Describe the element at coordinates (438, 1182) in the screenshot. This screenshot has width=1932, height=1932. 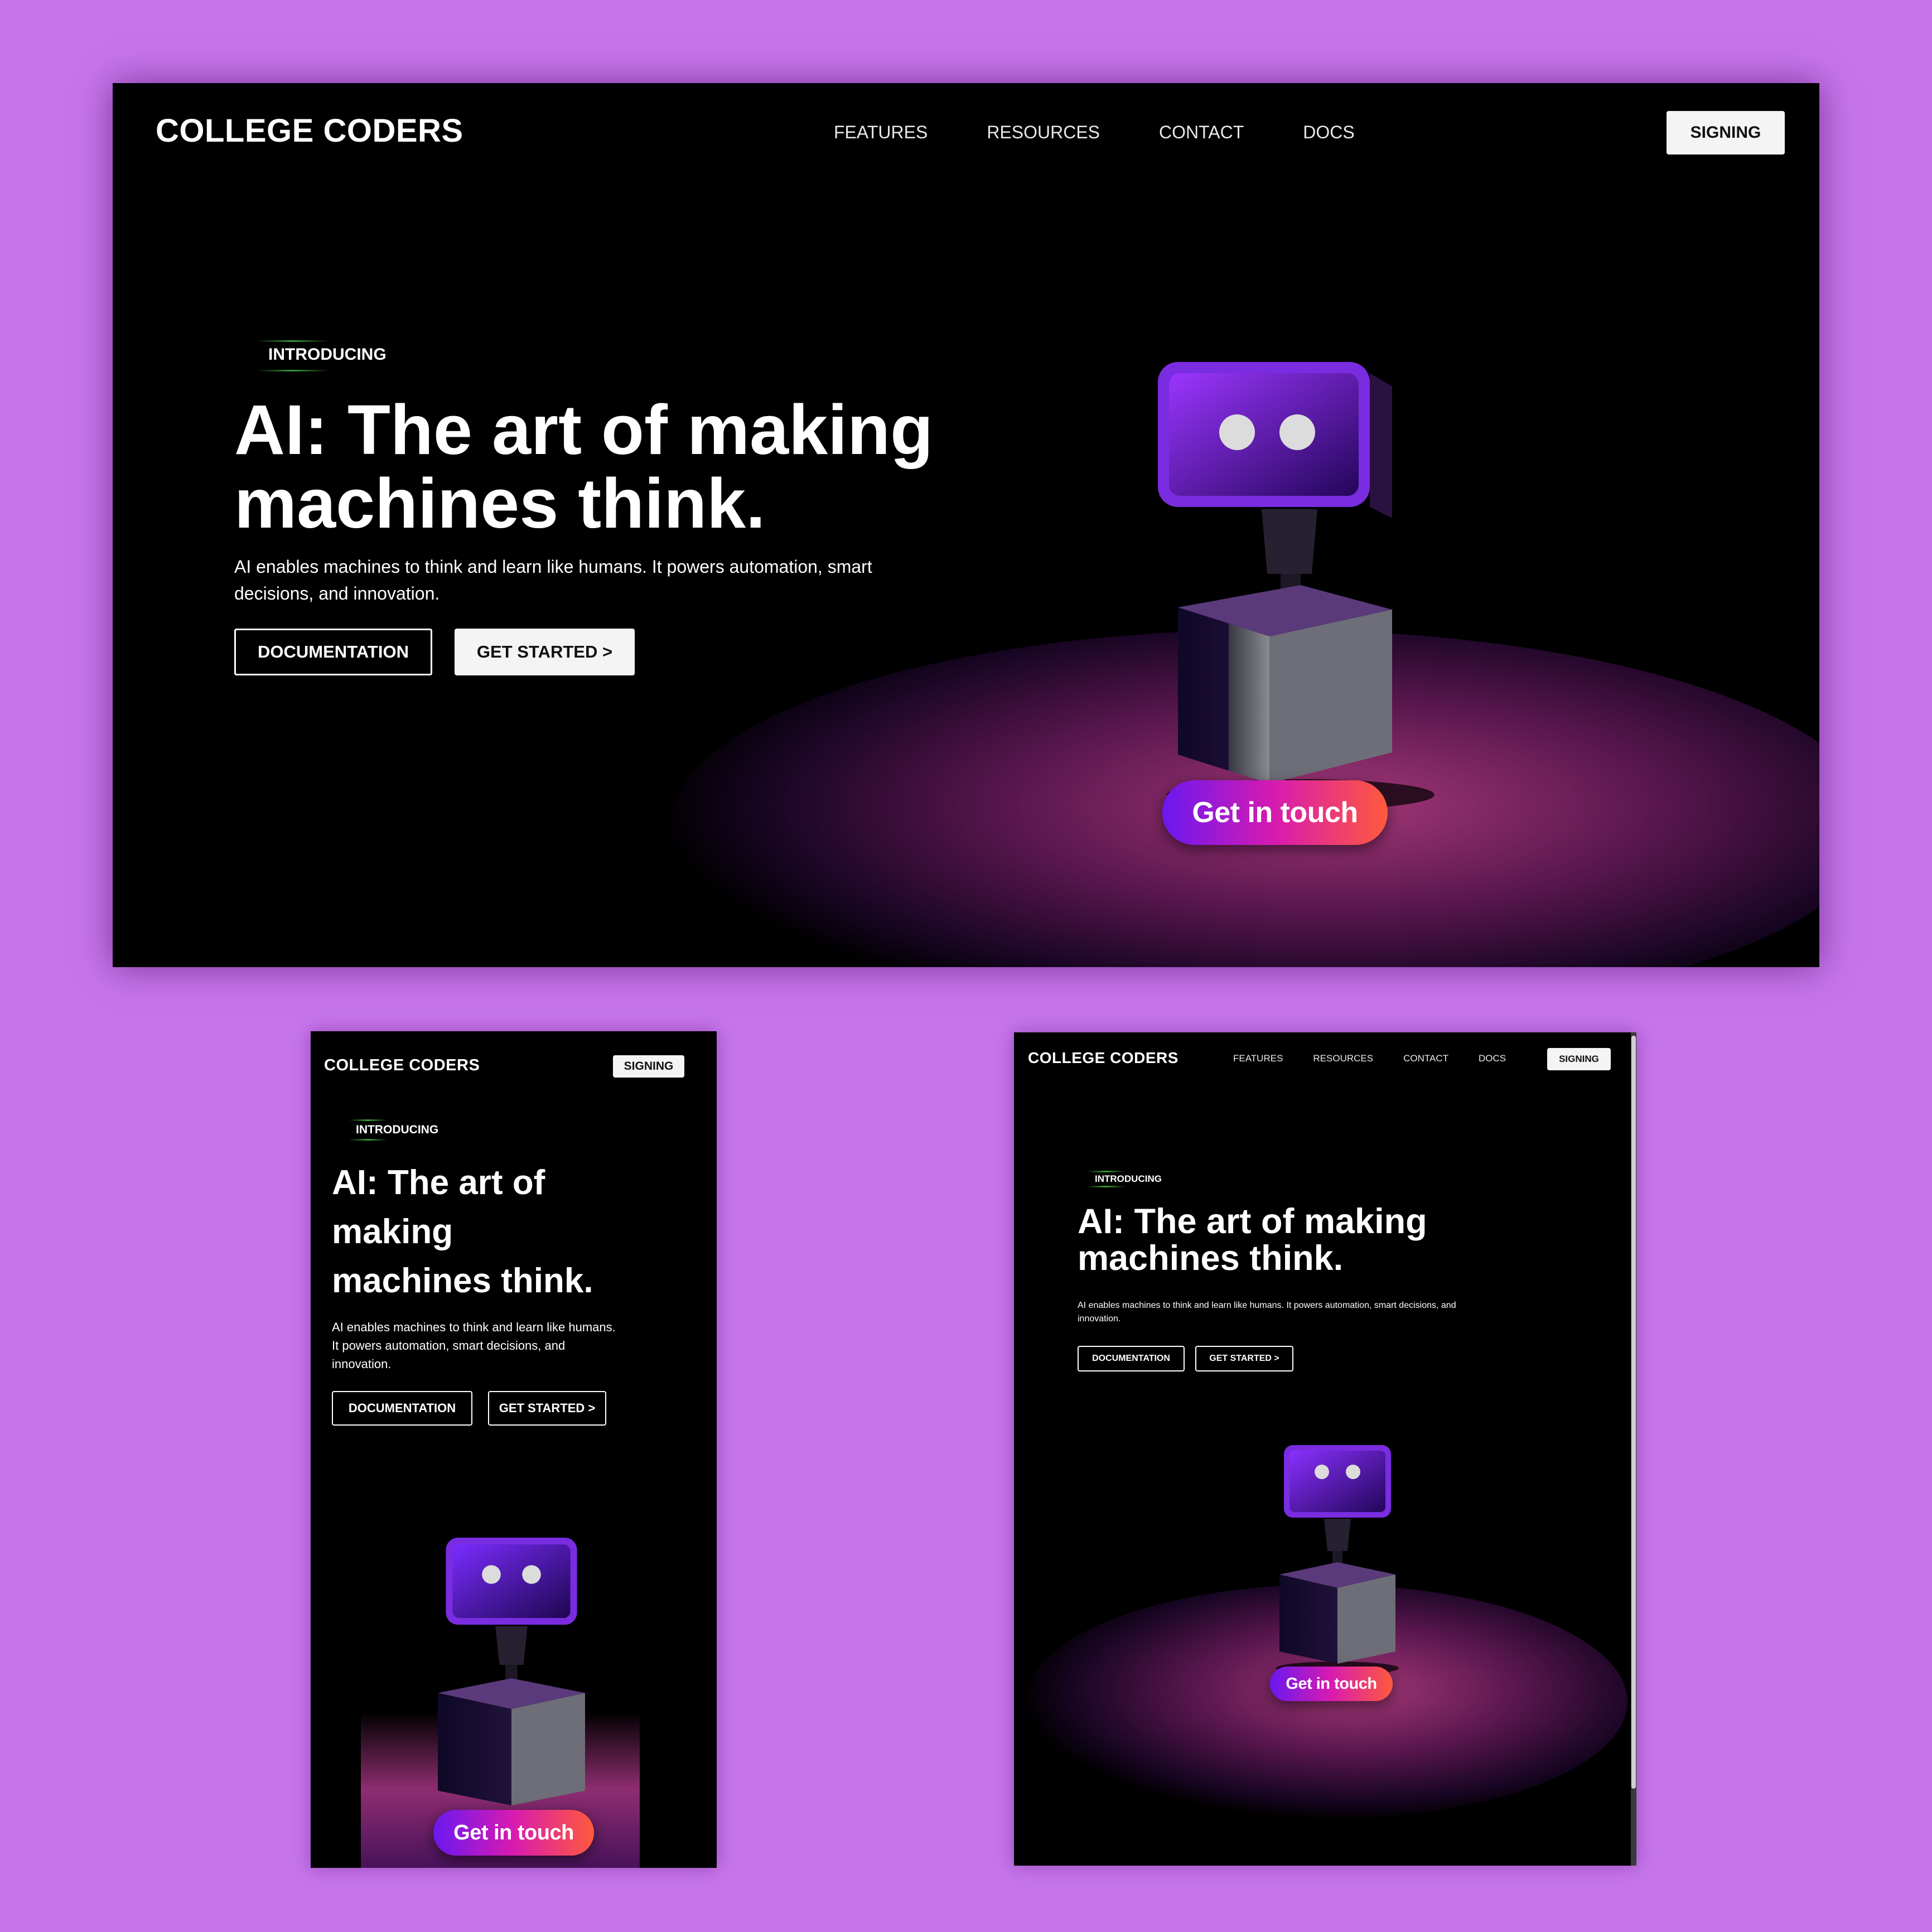
I see `headline-line-1: AI: The art of` at that location.